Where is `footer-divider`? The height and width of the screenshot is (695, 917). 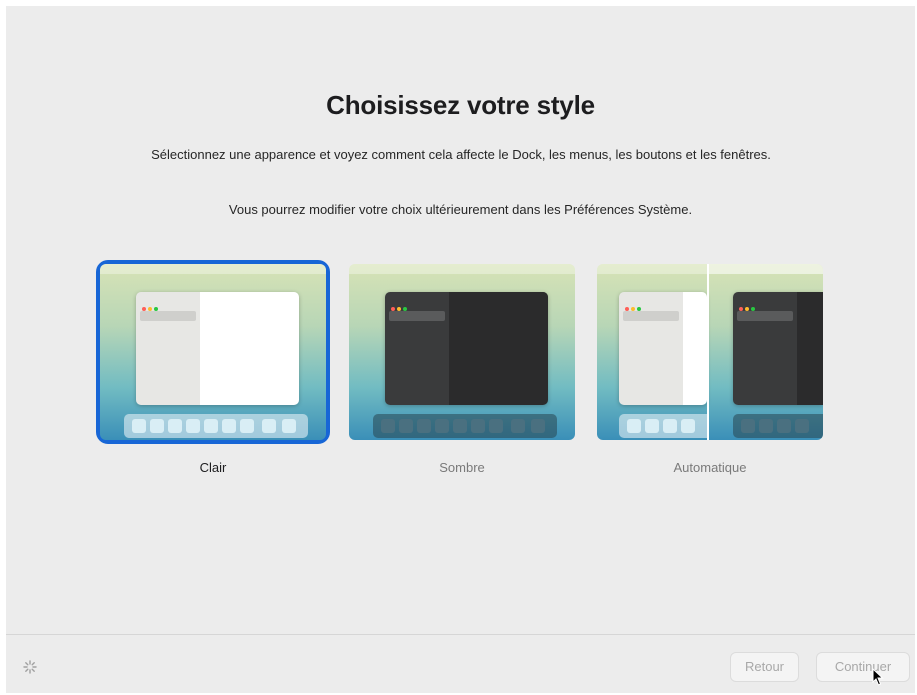 footer-divider is located at coordinates (460, 634).